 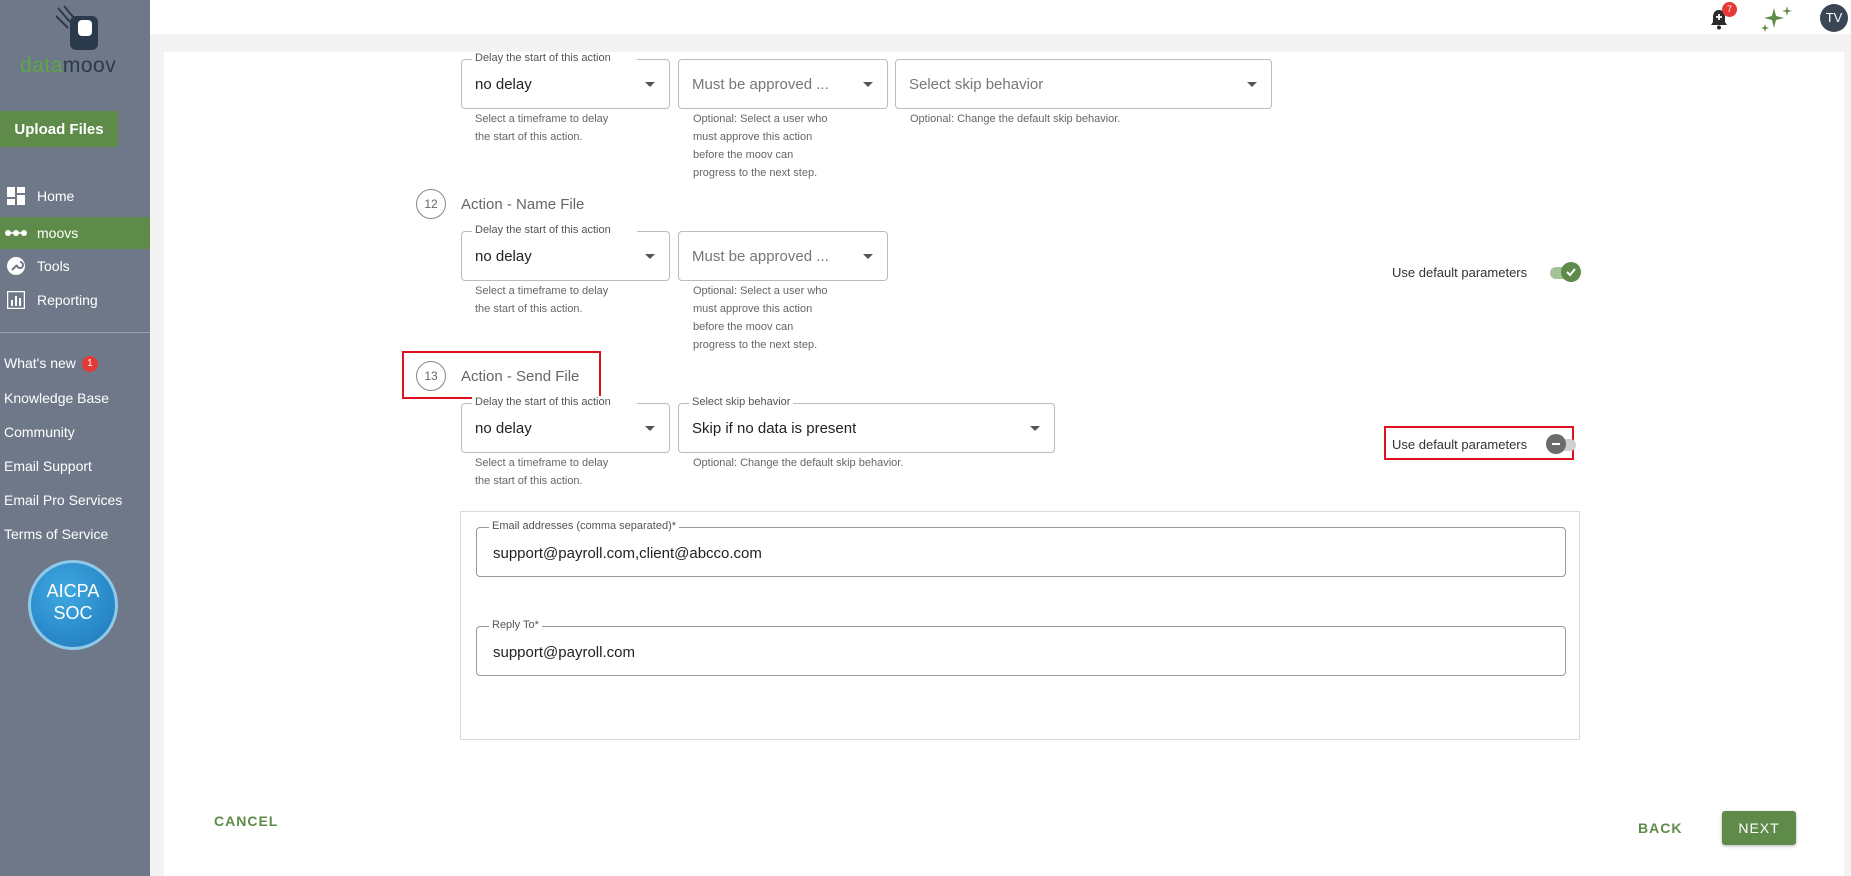 What do you see at coordinates (520, 376) in the screenshot?
I see `step-title-13: Action - Send File` at bounding box center [520, 376].